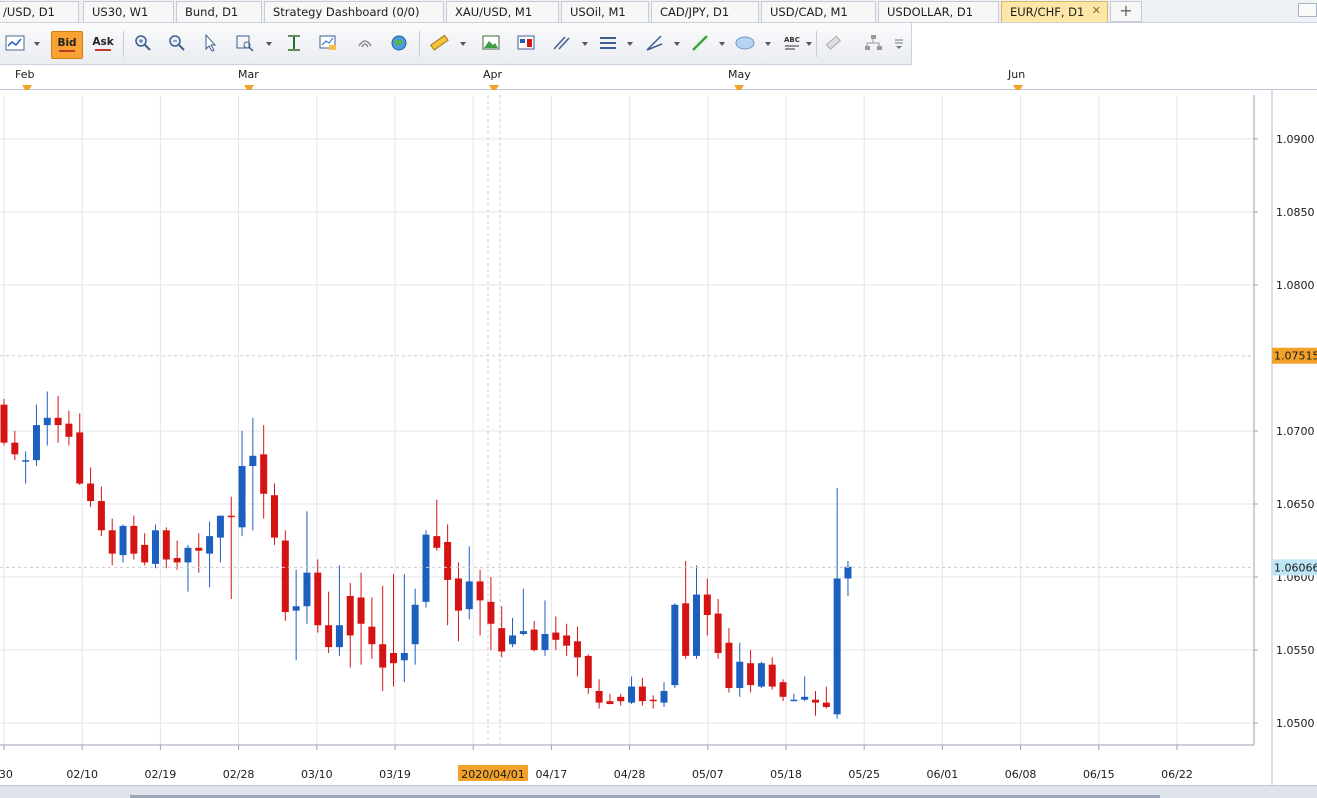 Image resolution: width=1317 pixels, height=798 pixels. Describe the element at coordinates (294, 43) in the screenshot. I see `price-scale-icon` at that location.